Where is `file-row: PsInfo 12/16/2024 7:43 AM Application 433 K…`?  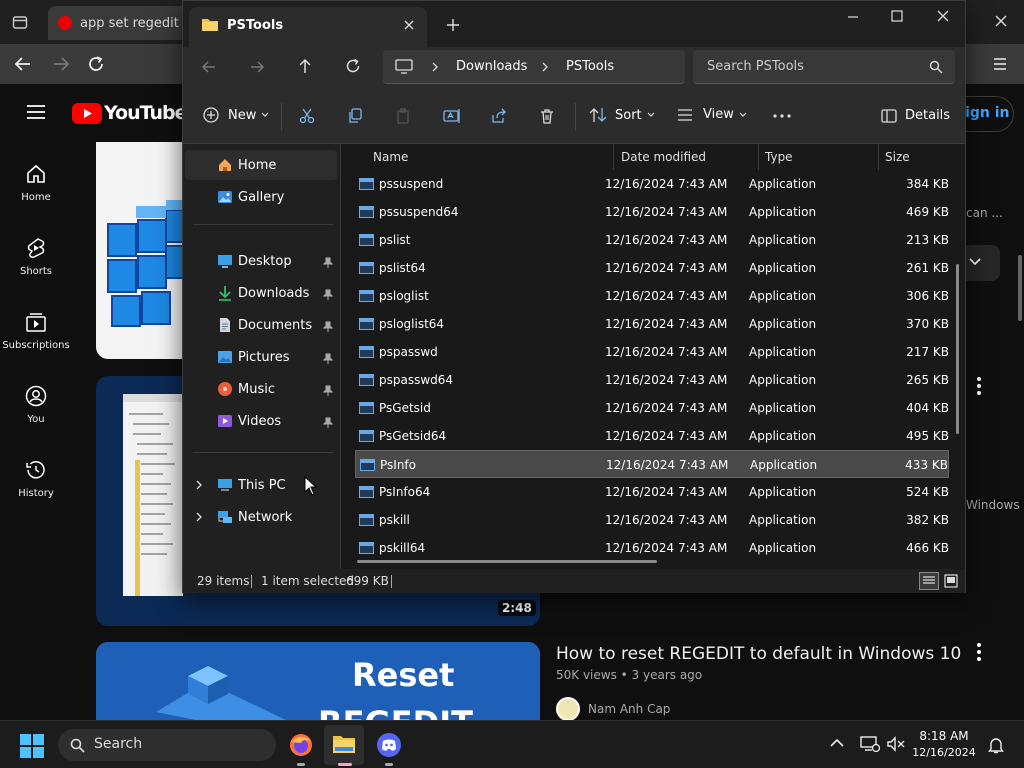 file-row: PsInfo 12/16/2024 7:43 AM Application 433 K… is located at coordinates (652, 464).